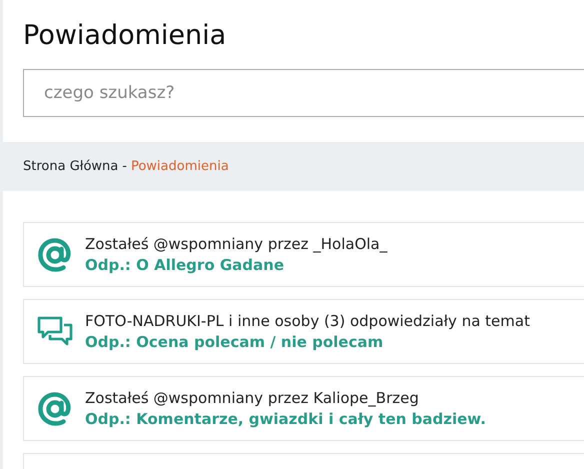  Describe the element at coordinates (307, 321) in the screenshot. I see `notification-text: FOTO-NADRUKI-PL i inne osoby (3) odpowiedziały na temat` at that location.